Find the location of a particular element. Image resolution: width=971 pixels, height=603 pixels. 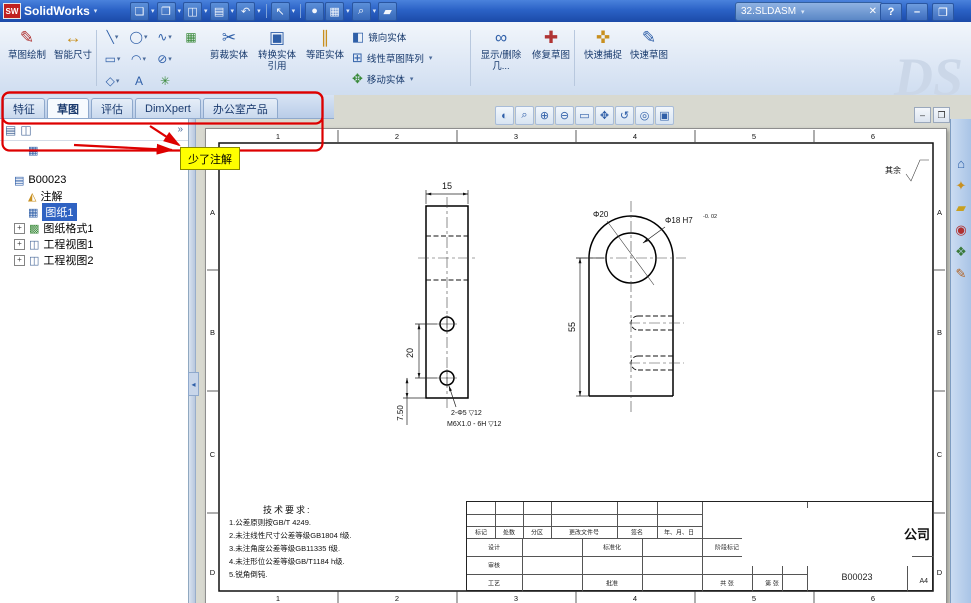

offset-entities-button: ∥ 等距实体 is located at coordinates (325, 58).